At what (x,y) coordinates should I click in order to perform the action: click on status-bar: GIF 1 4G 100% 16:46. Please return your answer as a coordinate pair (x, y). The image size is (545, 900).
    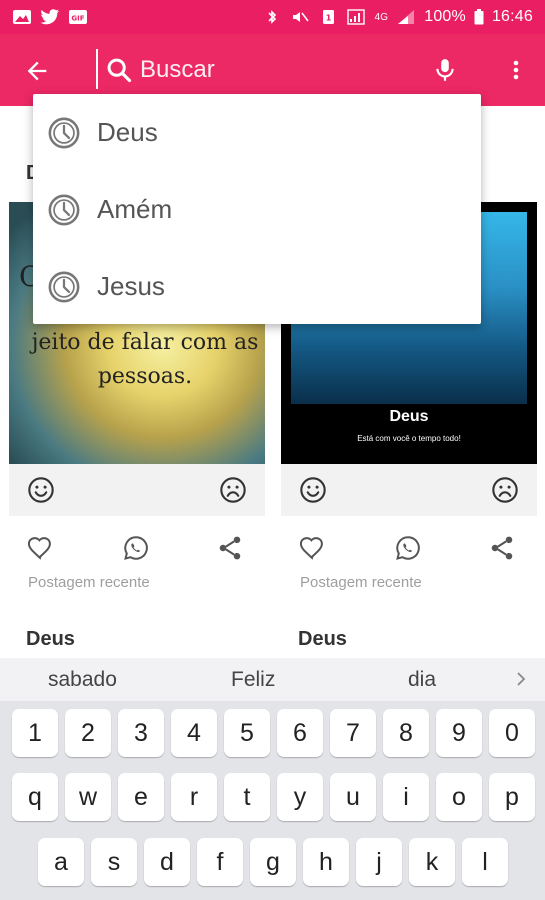
    Looking at the image, I should click on (272, 17).